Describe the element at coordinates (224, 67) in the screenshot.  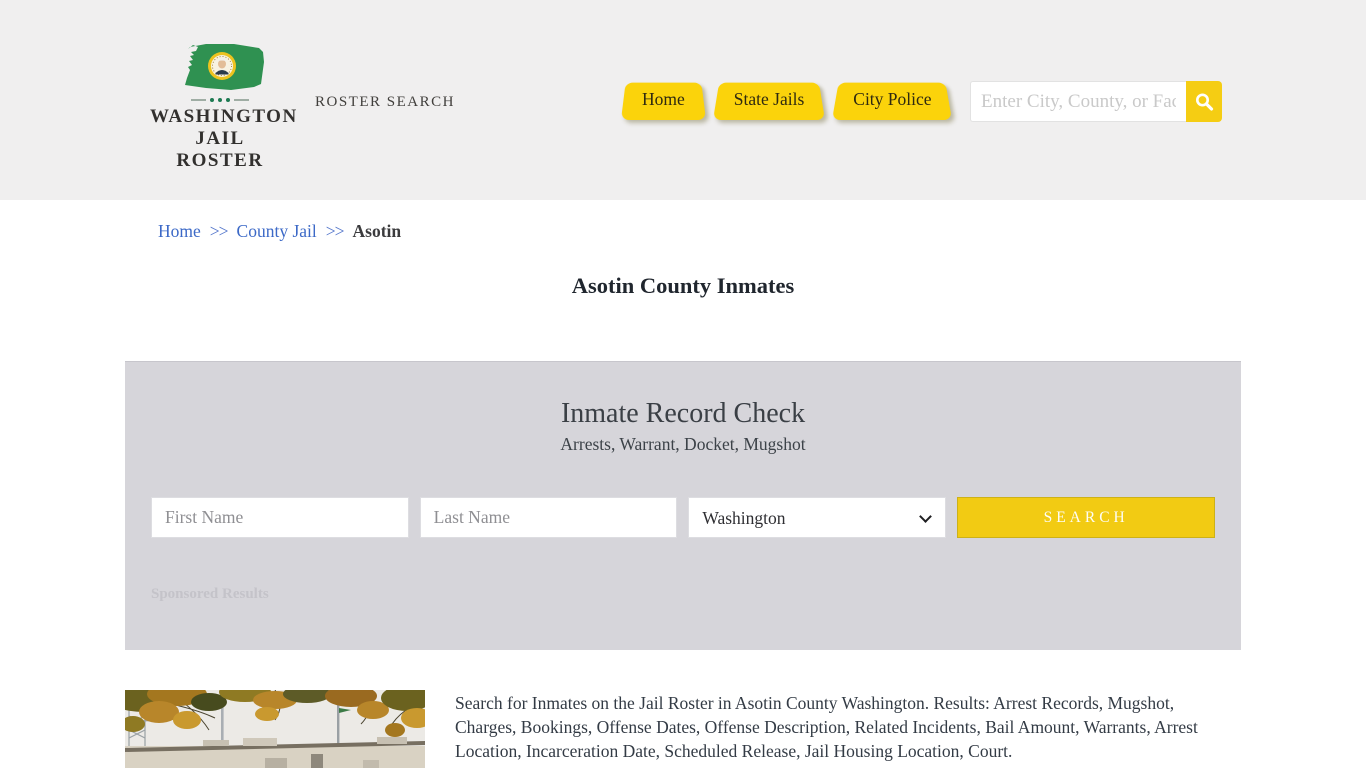
I see `washington-state-seal-icon` at that location.